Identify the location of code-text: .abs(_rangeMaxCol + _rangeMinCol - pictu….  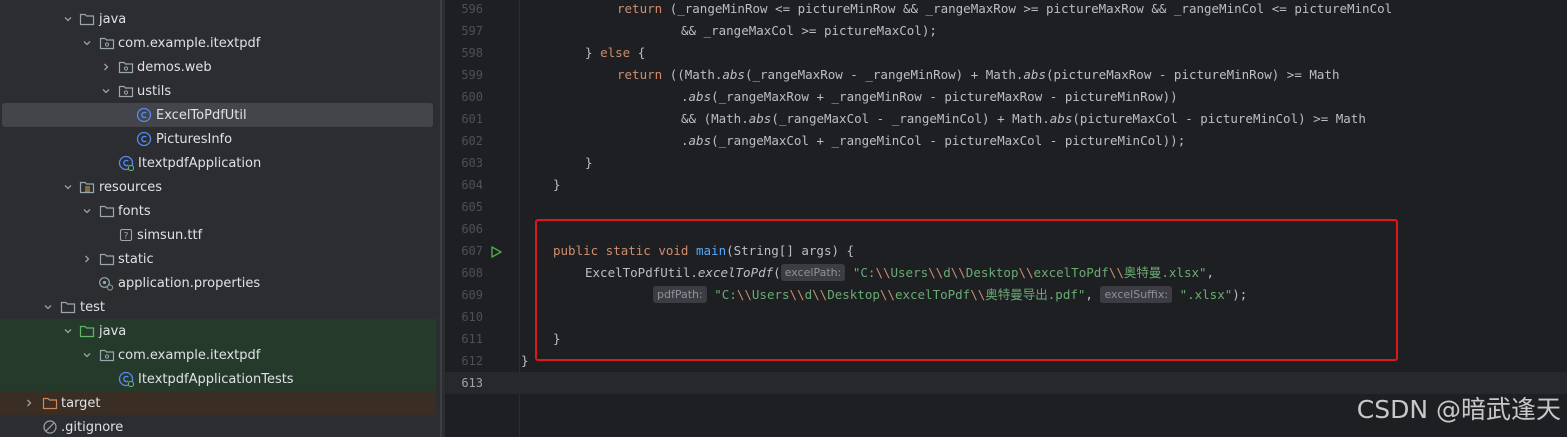
(933, 141).